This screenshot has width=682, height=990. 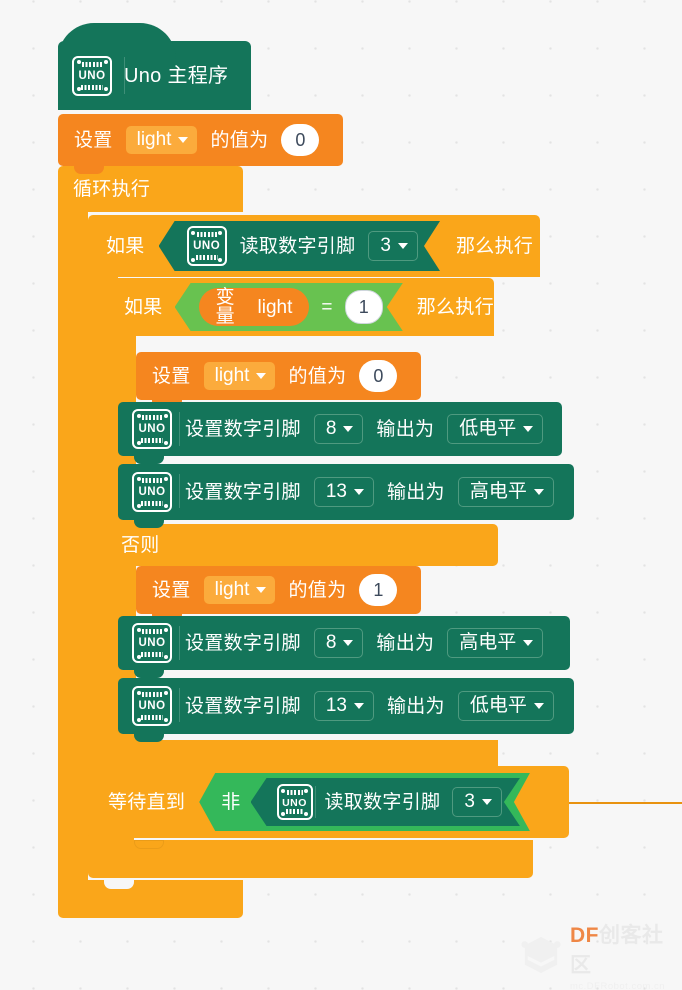 I want to click on compare-equals-block: 变量 light = 1, so click(x=289, y=307).